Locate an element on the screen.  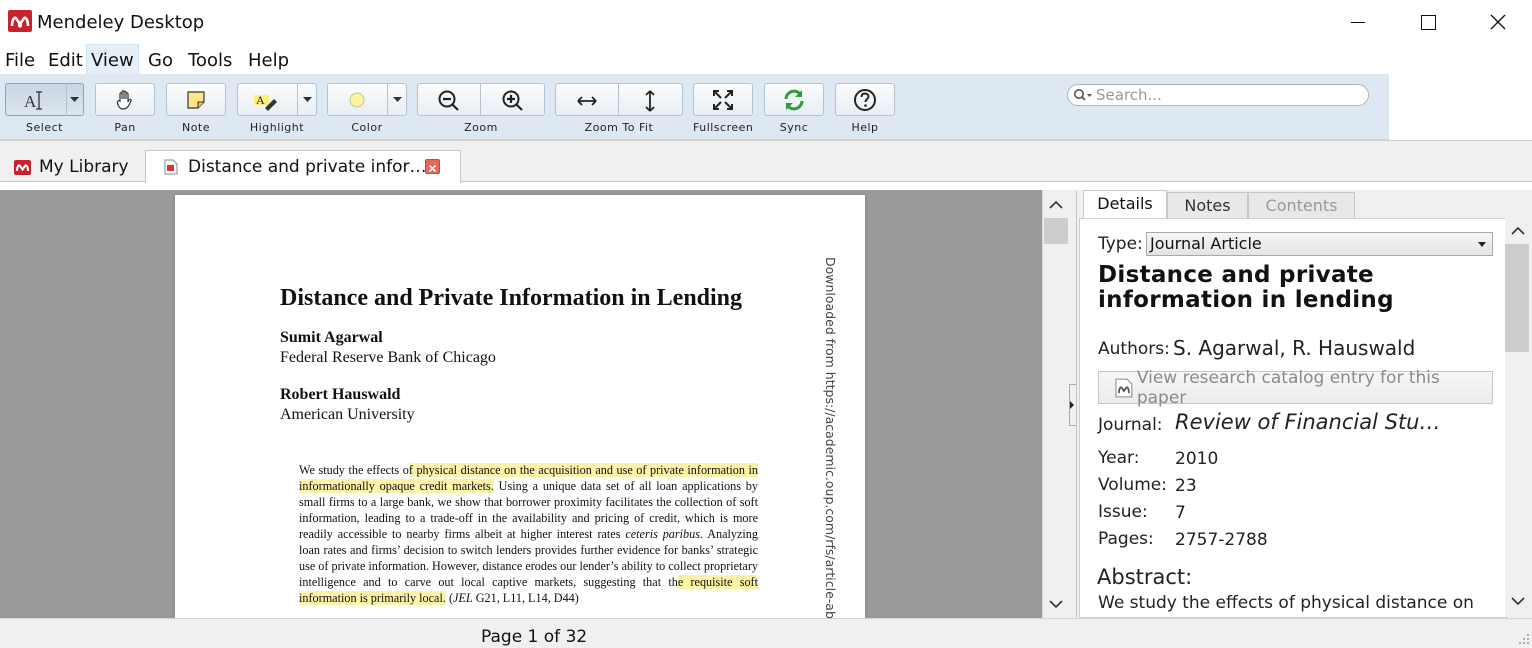
splitter-handle is located at coordinates (1072, 405).